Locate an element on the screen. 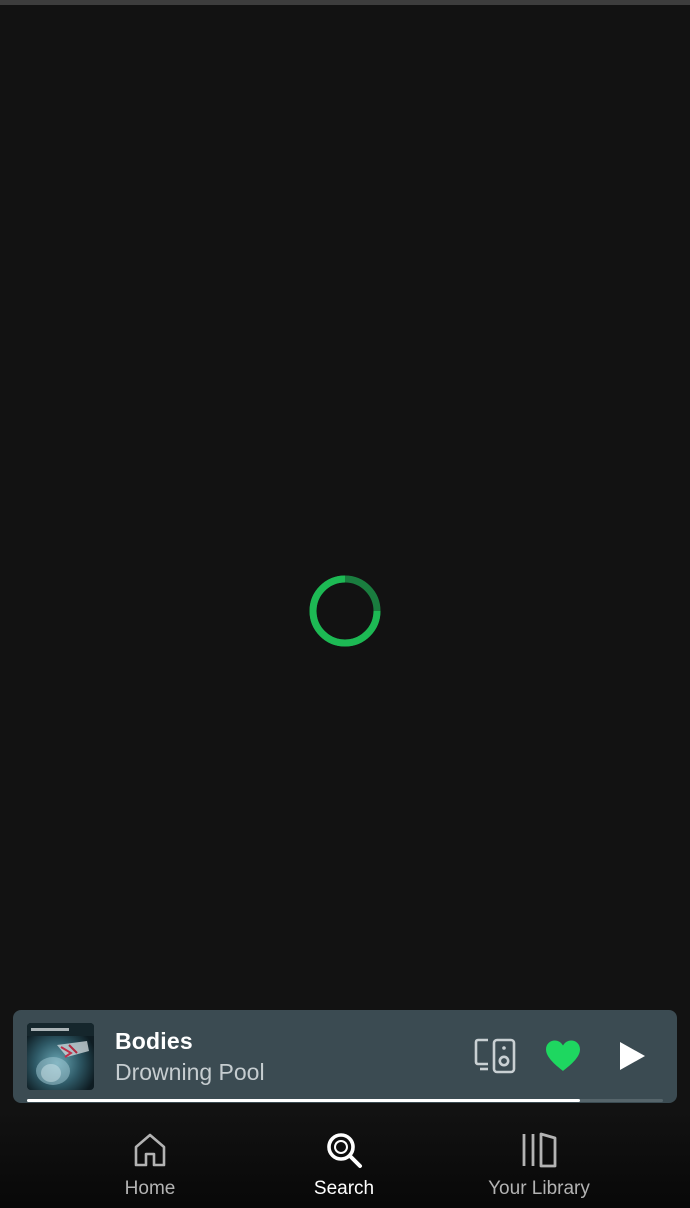 The width and height of the screenshot is (690, 1208). connect-device-button is located at coordinates (495, 1056).